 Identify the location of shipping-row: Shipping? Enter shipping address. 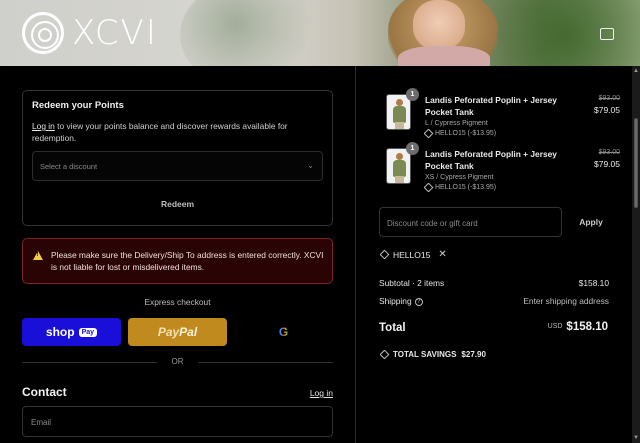
(494, 301).